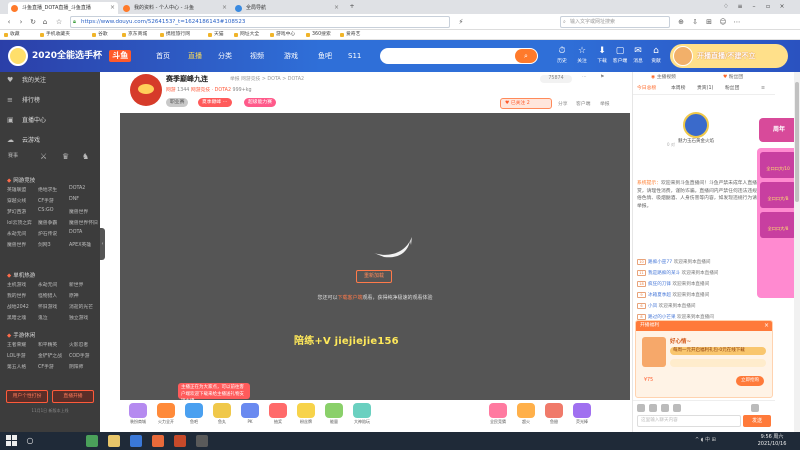 This screenshot has height=450, width=800. I want to click on scroll-thumb, so click(797, 142).